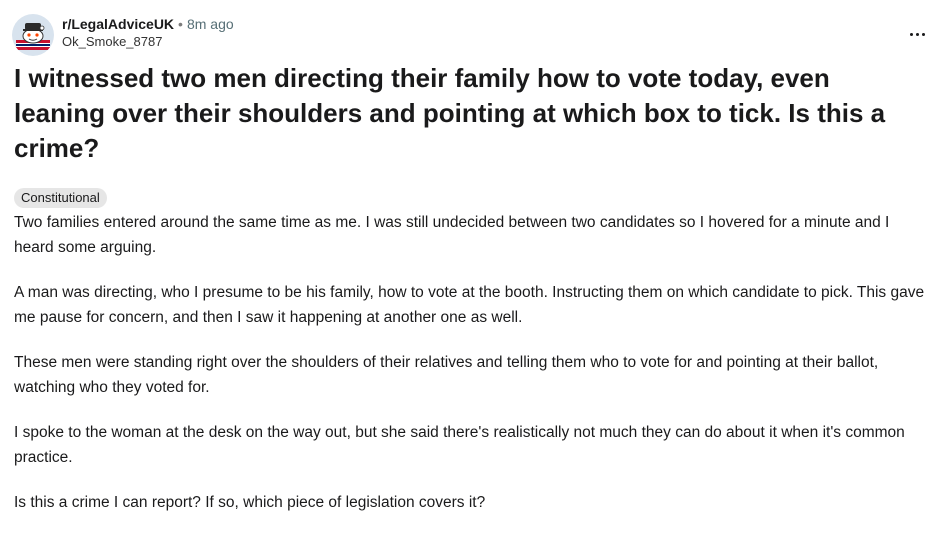 Image resolution: width=945 pixels, height=549 pixels. Describe the element at coordinates (60, 198) in the screenshot. I see `post-flair: Constitutional` at that location.